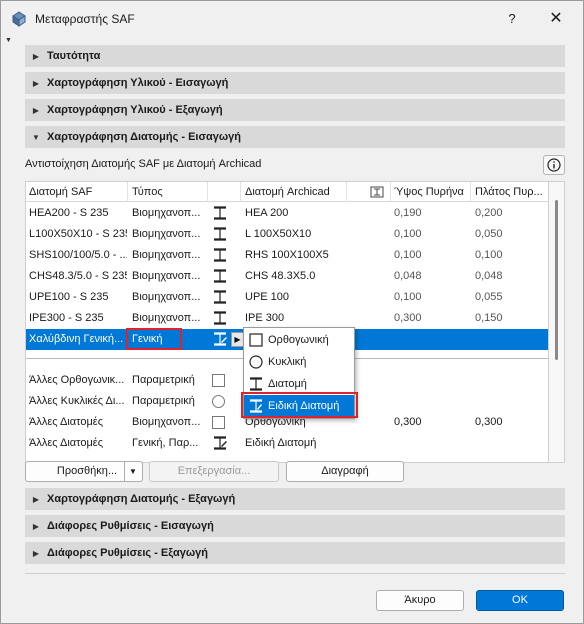  Describe the element at coordinates (489, 318) in the screenshot. I see `core-width-cell: 0,150` at that location.